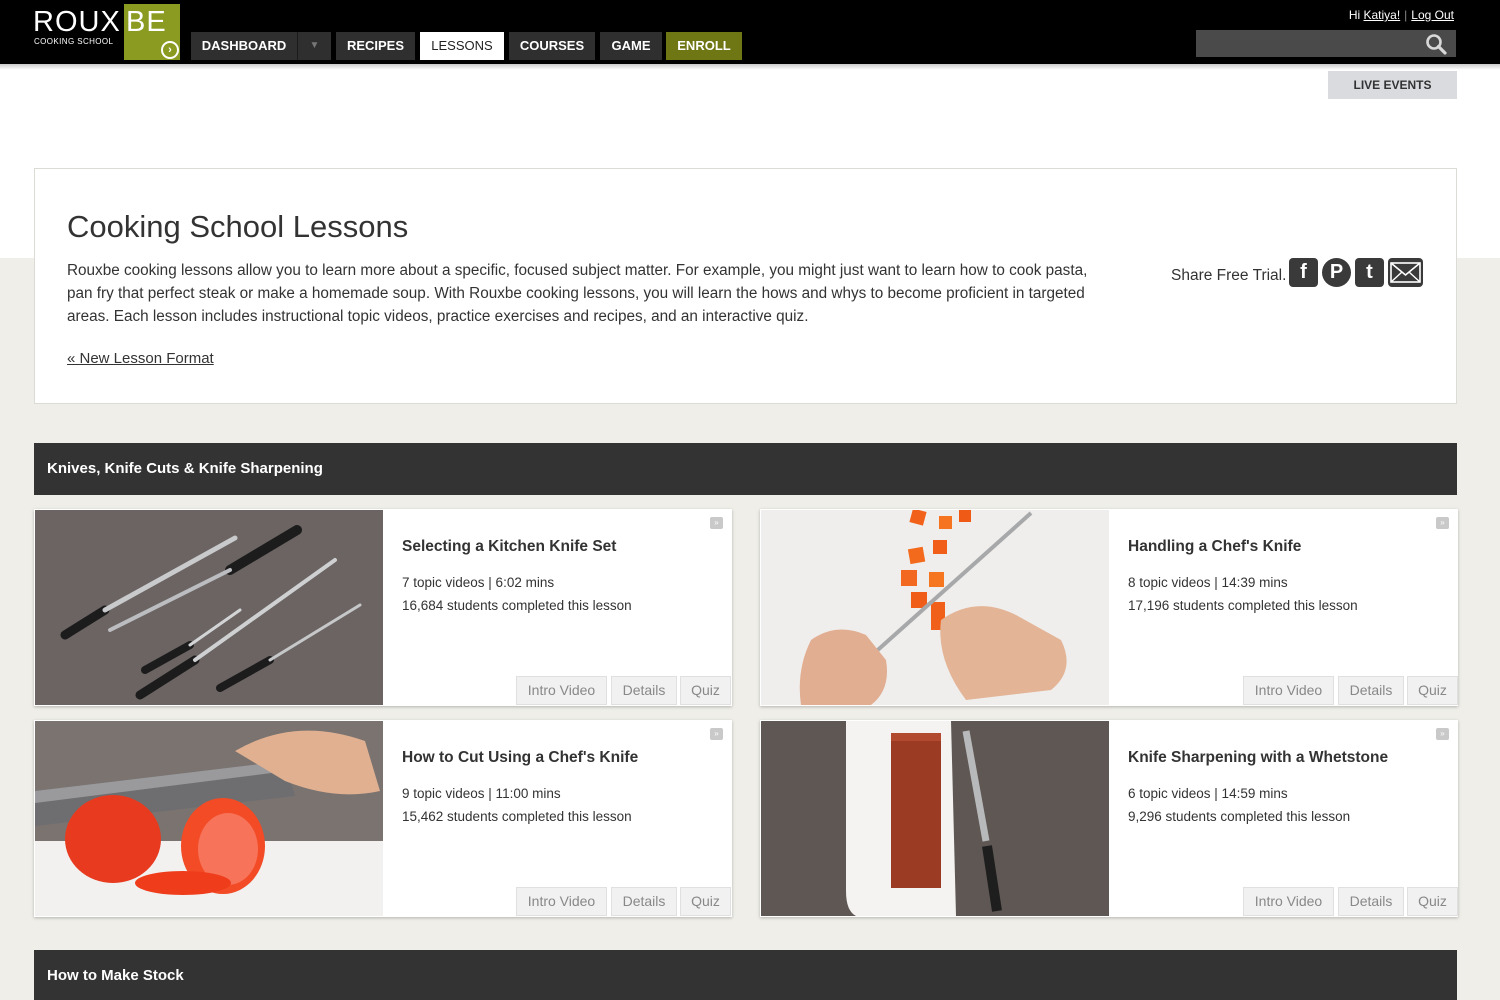 This screenshot has height=1000, width=1500. Describe the element at coordinates (74, 41) in the screenshot. I see `logo-subtitle: COOKING SCHOOL` at that location.